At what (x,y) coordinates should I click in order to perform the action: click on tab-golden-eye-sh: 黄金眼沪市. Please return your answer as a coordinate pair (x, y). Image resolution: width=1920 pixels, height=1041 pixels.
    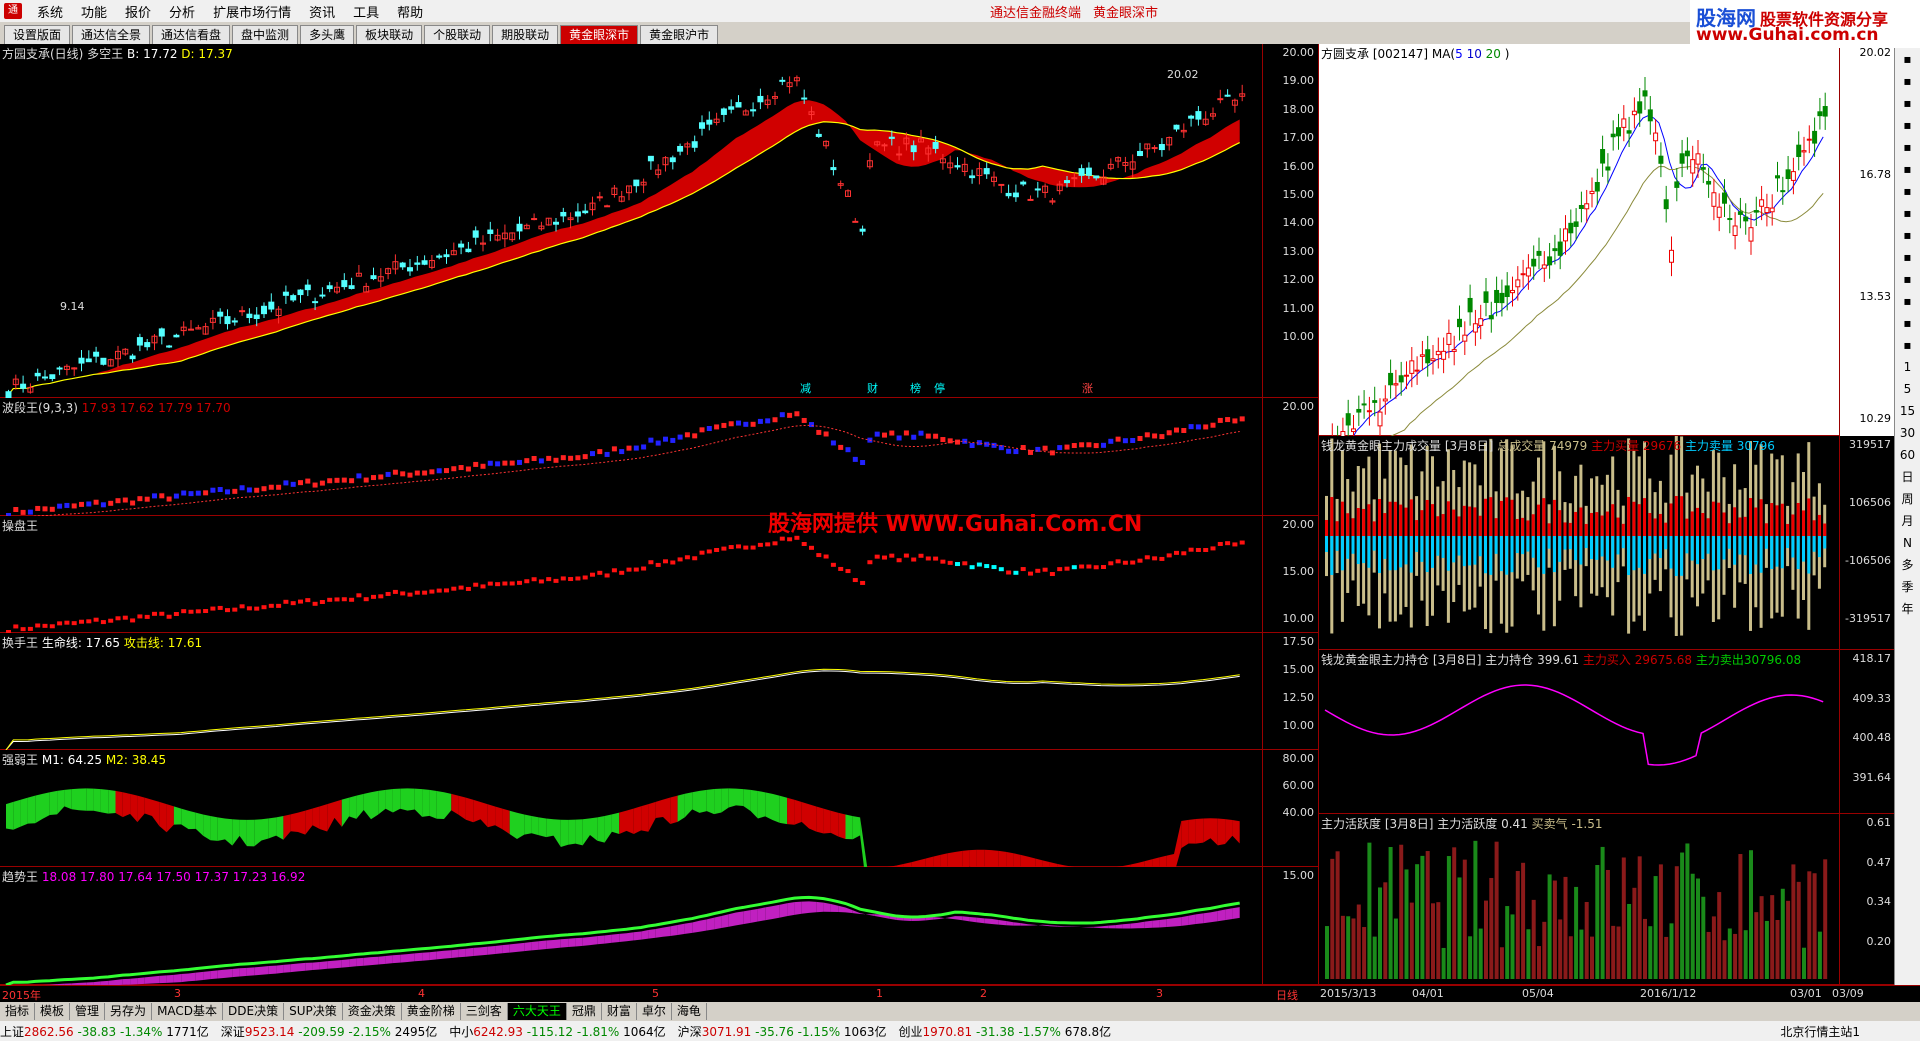
    Looking at the image, I should click on (679, 34).